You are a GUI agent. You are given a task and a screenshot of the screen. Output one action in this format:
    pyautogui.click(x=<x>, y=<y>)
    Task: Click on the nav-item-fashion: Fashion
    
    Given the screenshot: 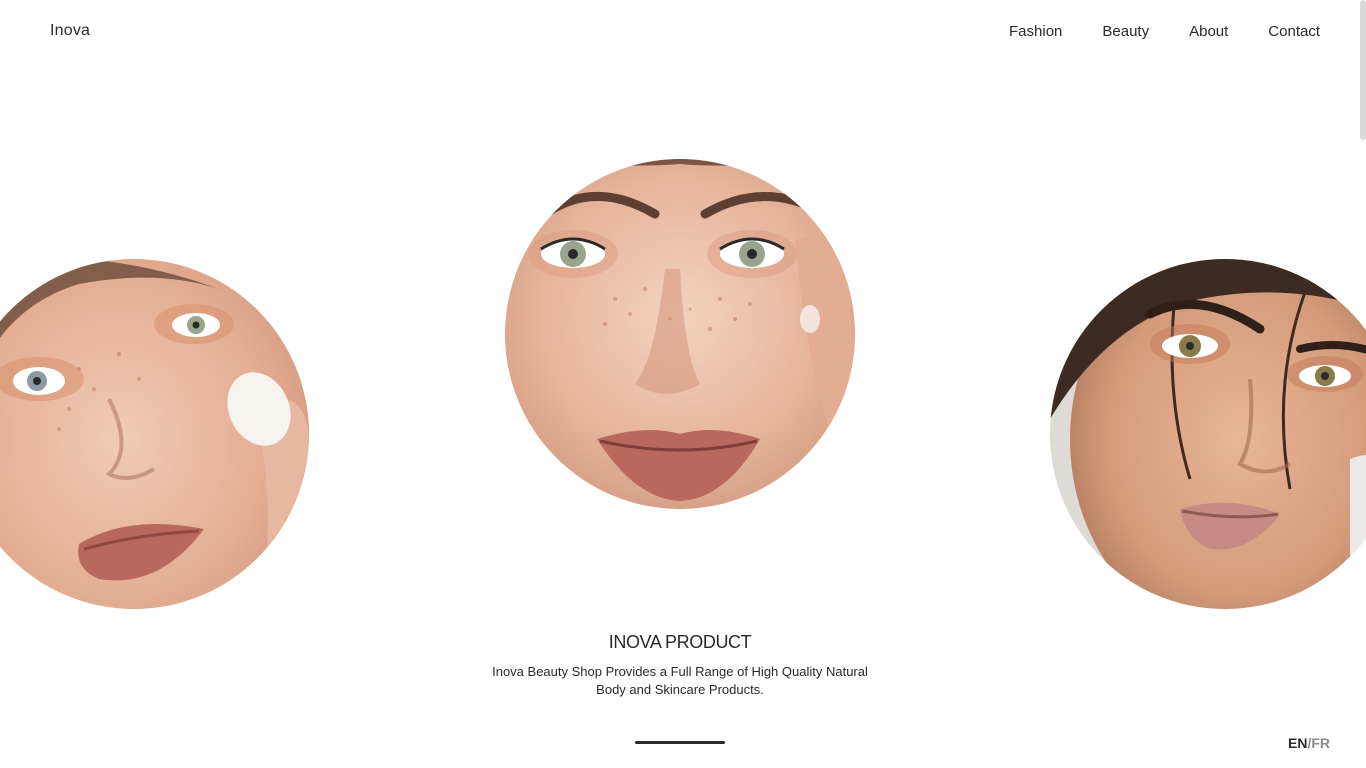 What is the action you would take?
    pyautogui.click(x=1035, y=31)
    